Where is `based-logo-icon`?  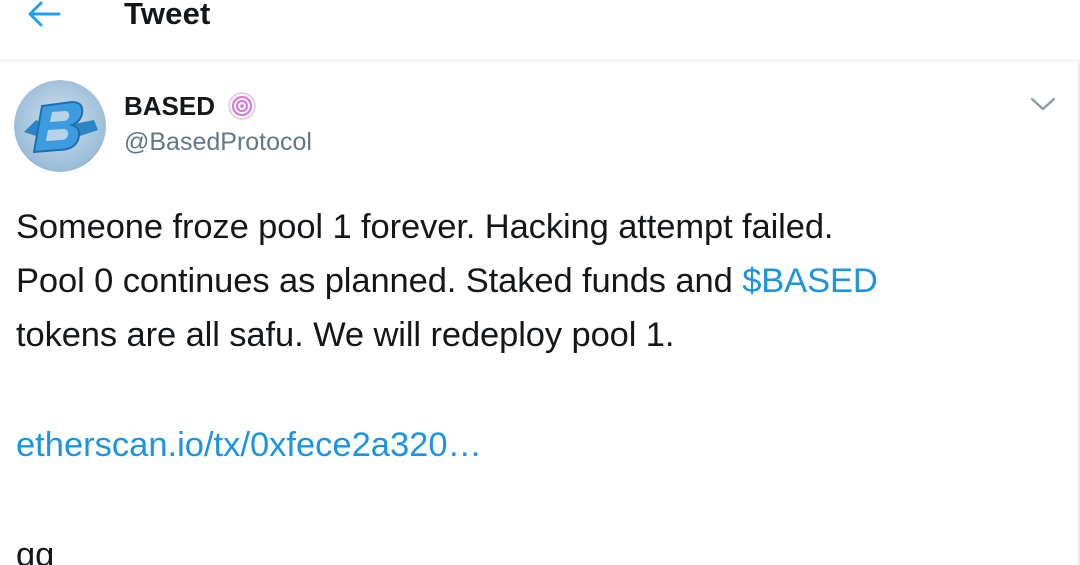 based-logo-icon is located at coordinates (60, 126).